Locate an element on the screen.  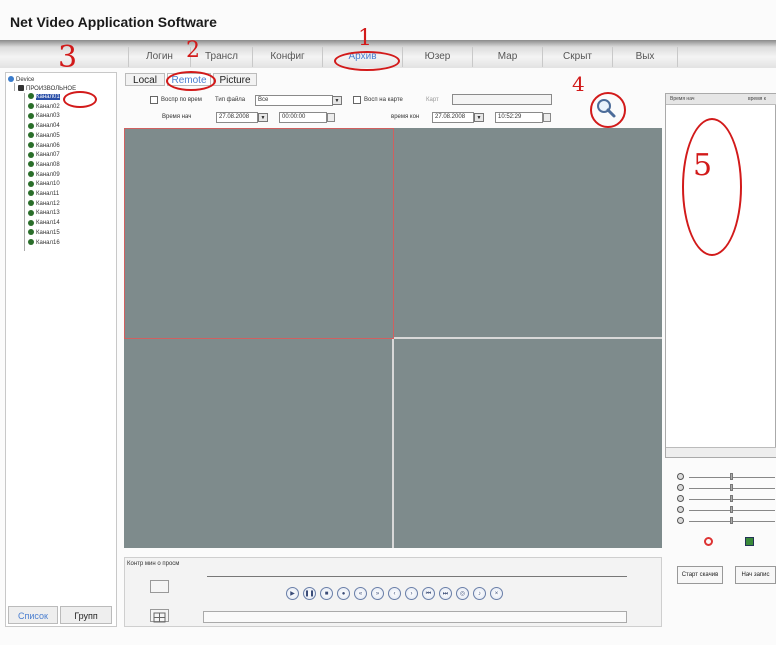
timeline-bar is located at coordinates (415, 617).